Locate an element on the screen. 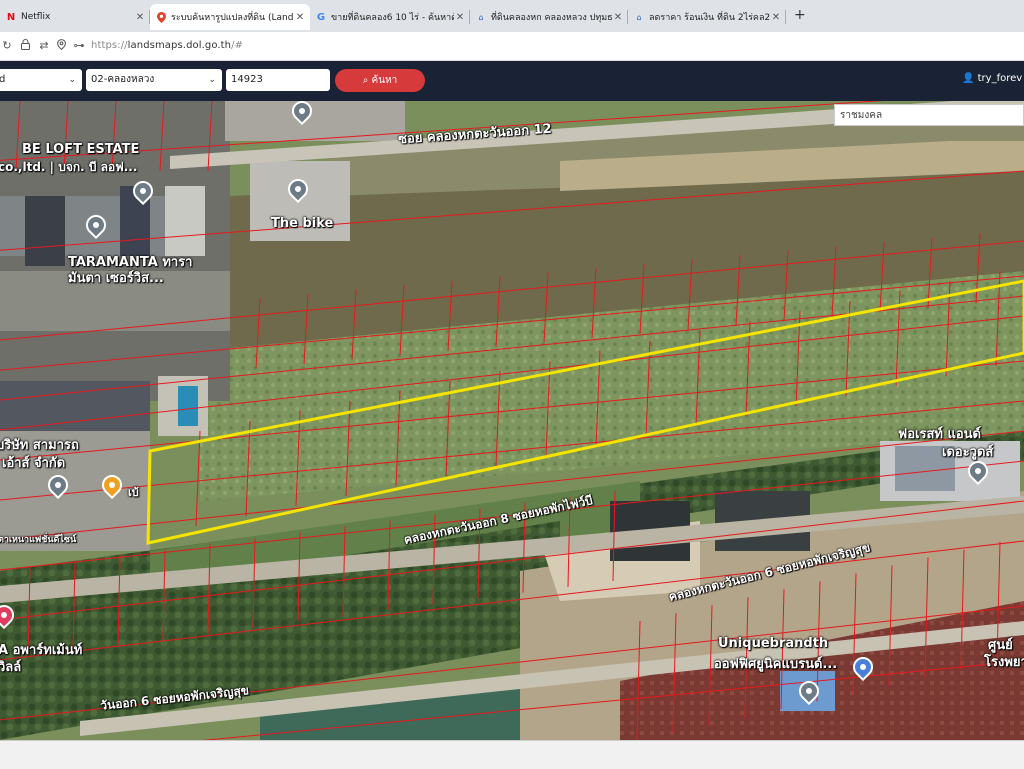  map-search-input: ราชมงคล is located at coordinates (929, 115).